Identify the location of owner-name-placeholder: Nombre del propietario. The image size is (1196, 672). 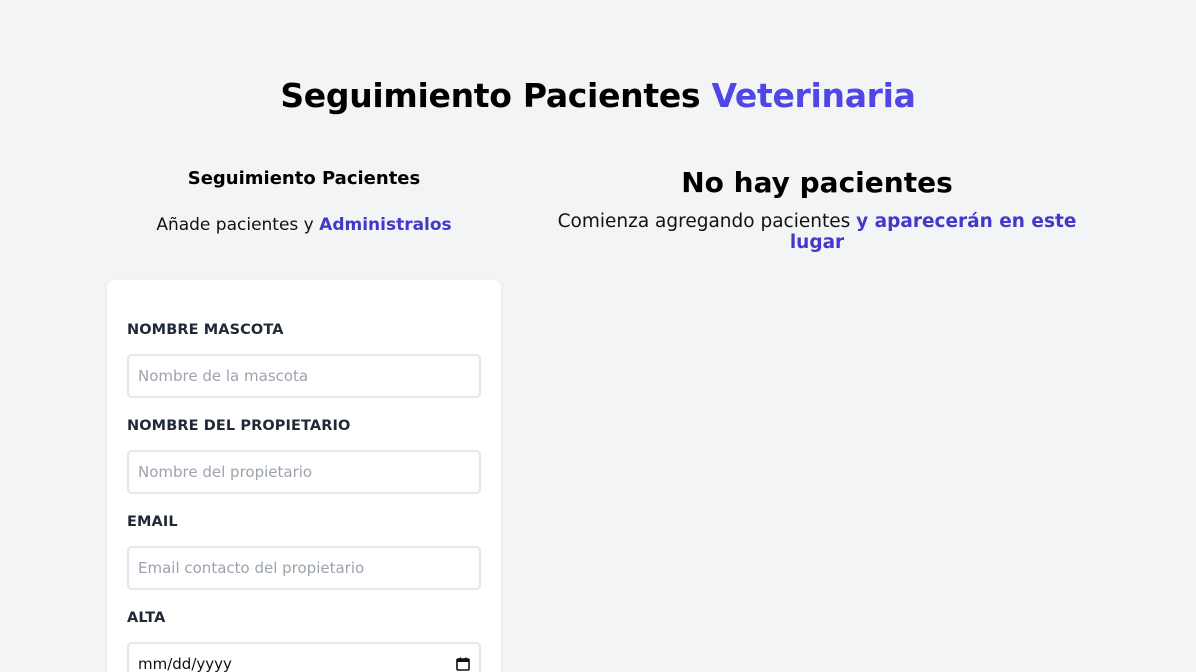
(225, 472).